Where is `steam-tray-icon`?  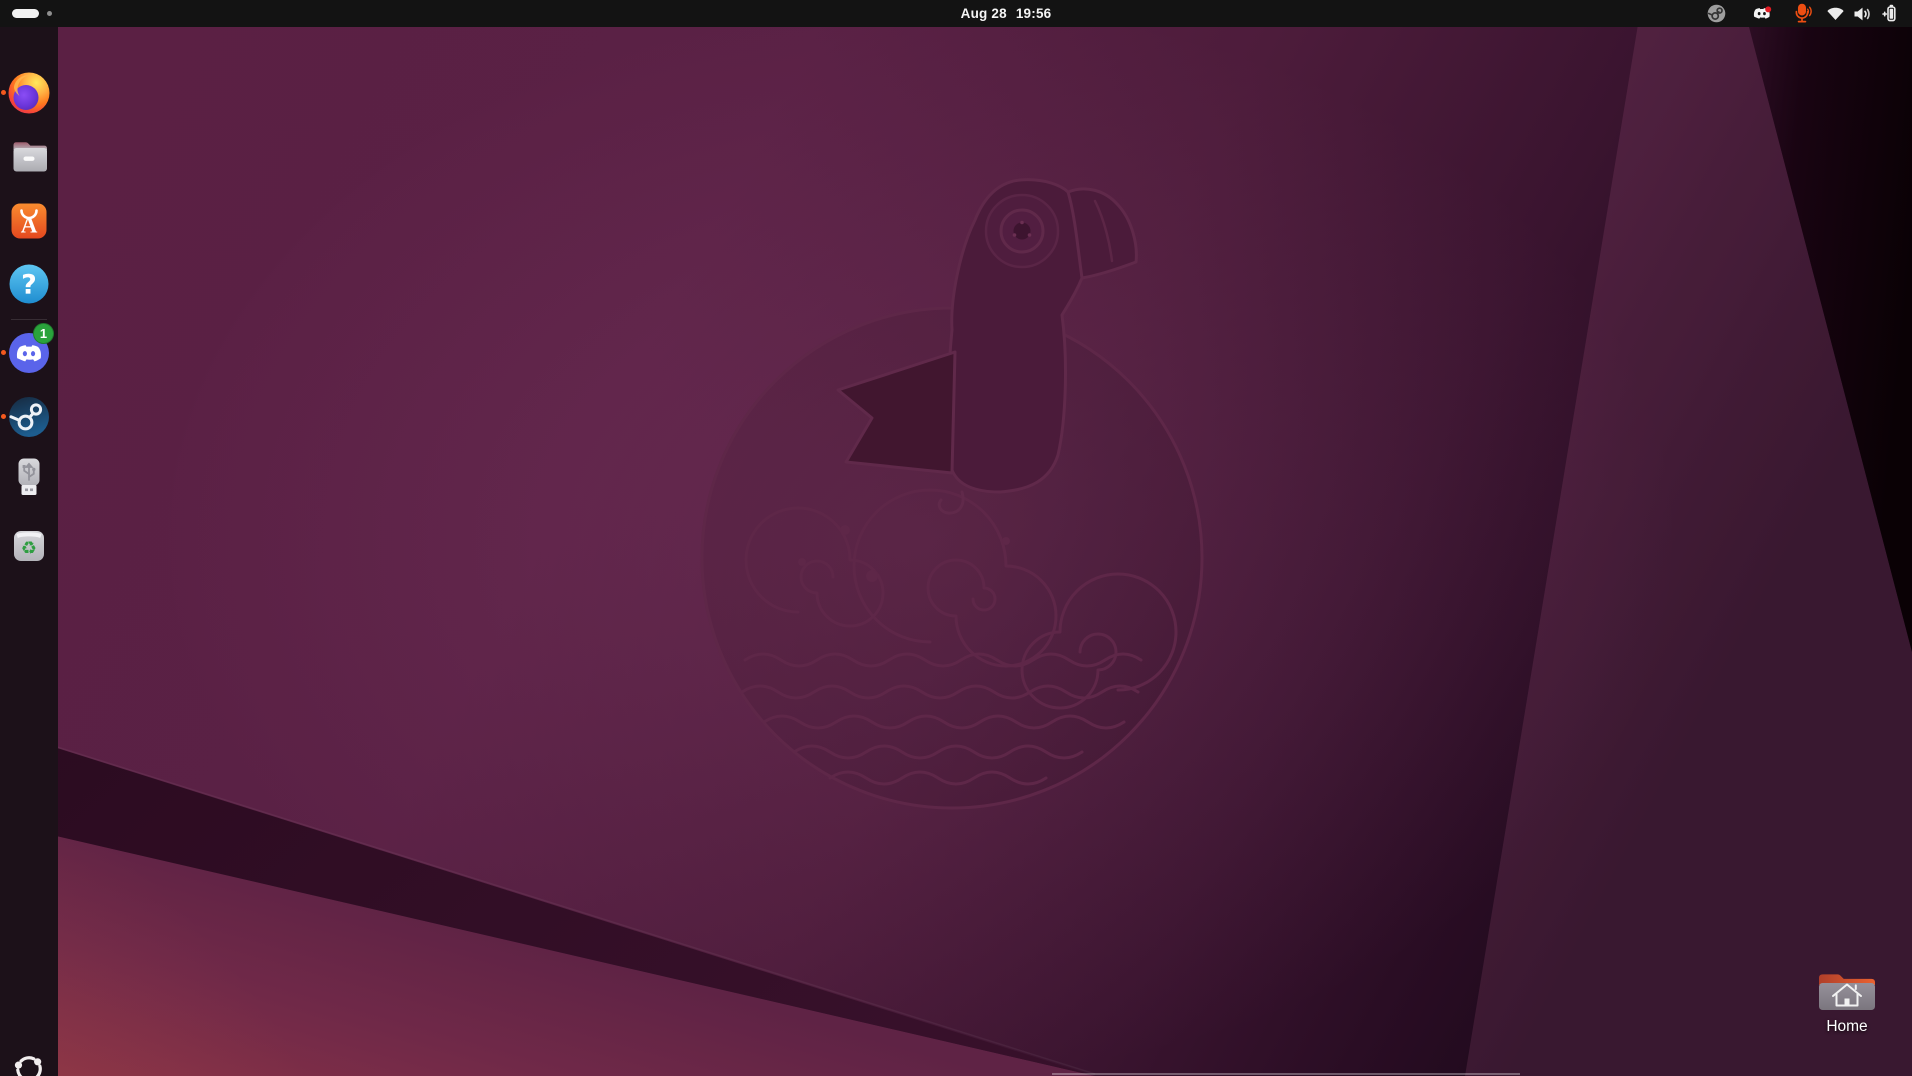 steam-tray-icon is located at coordinates (1716, 13).